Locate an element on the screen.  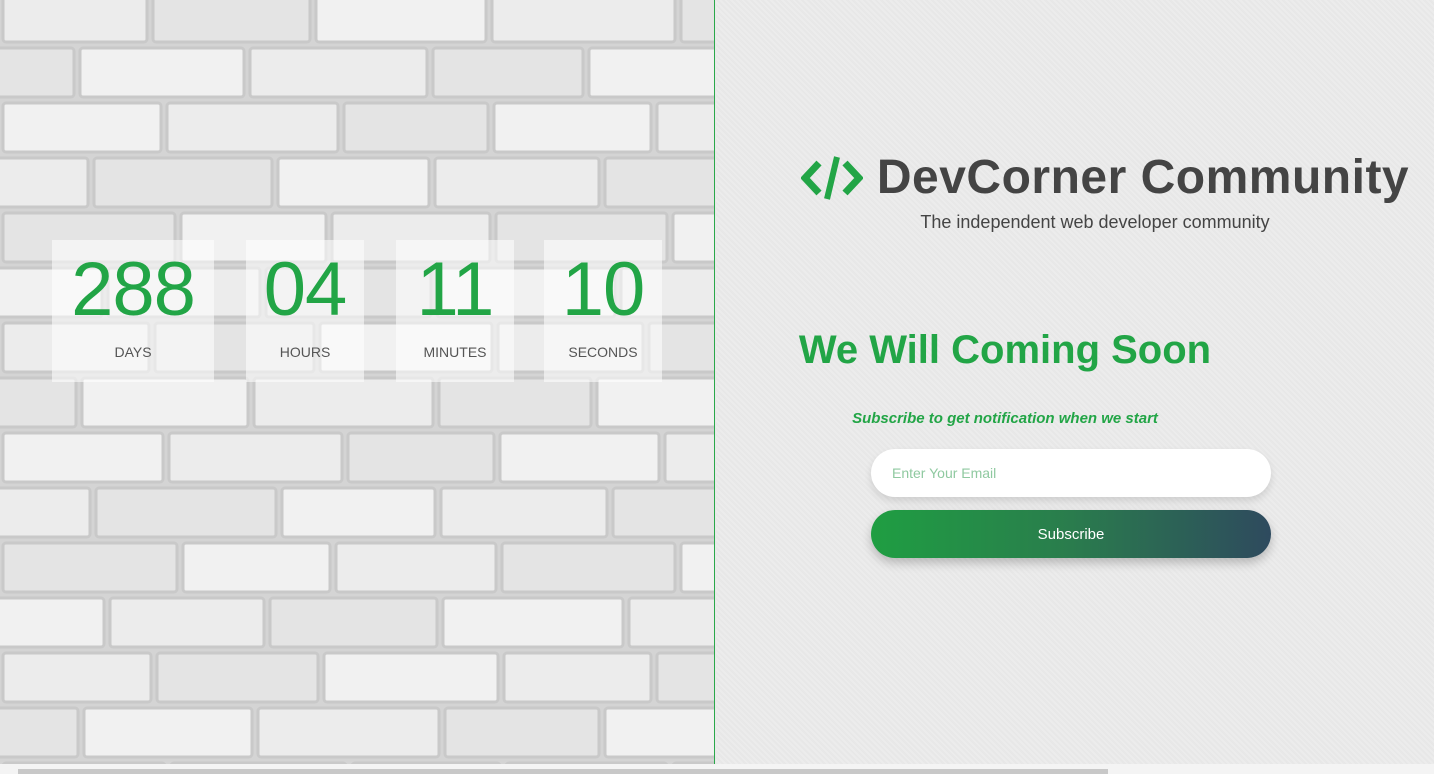
countdown-days: 288 DAYS is located at coordinates (133, 311).